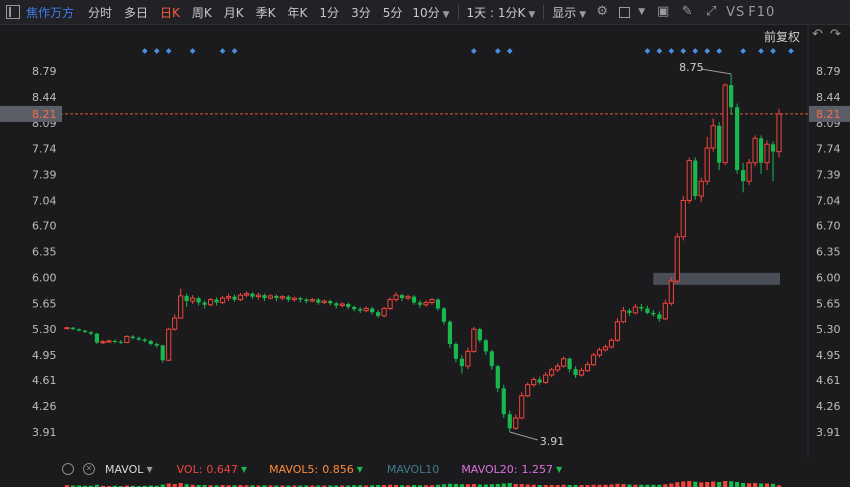 The width and height of the screenshot is (850, 487). What do you see at coordinates (189, 469) in the screenshot?
I see `vol-label: VOL:` at bounding box center [189, 469].